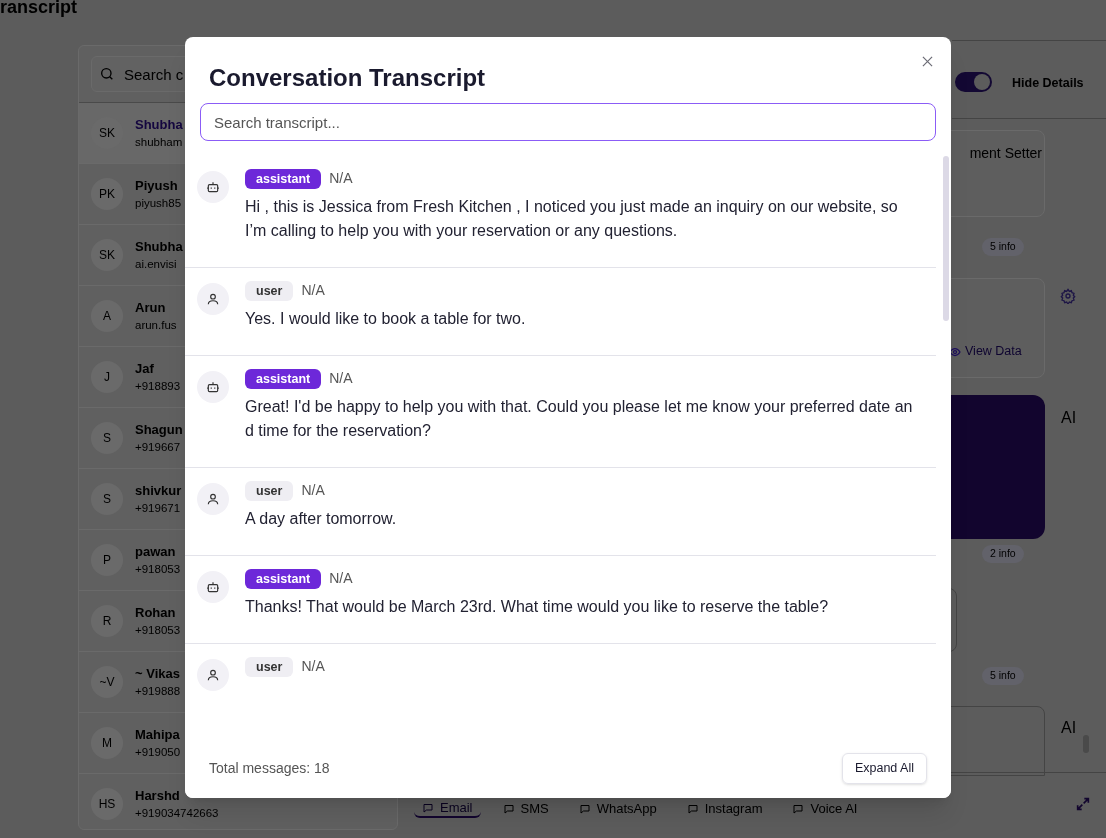 Image resolution: width=1106 pixels, height=838 pixels. Describe the element at coordinates (107, 316) in the screenshot. I see `avatar-initials: A` at that location.